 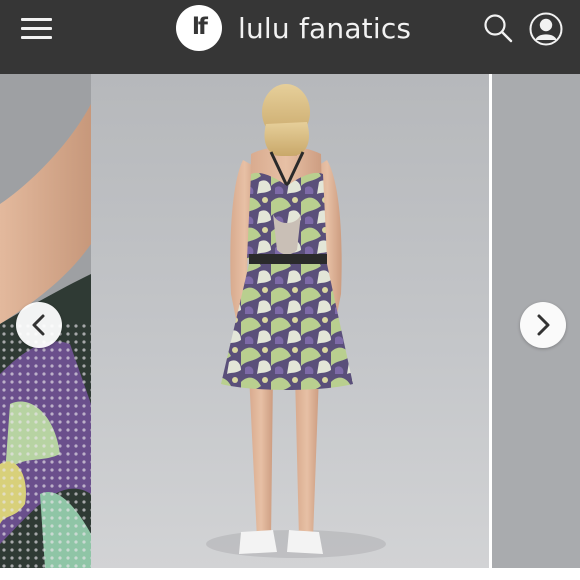 What do you see at coordinates (546, 29) in the screenshot?
I see `user-profile-icon` at bounding box center [546, 29].